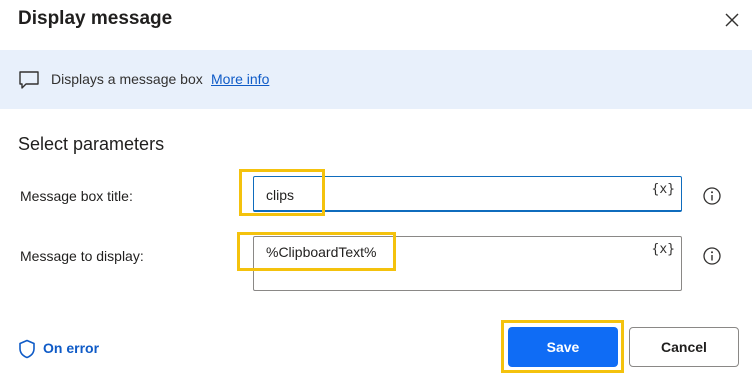 The width and height of the screenshot is (752, 374). What do you see at coordinates (127, 79) in the screenshot?
I see `info-description: Displays a message box` at bounding box center [127, 79].